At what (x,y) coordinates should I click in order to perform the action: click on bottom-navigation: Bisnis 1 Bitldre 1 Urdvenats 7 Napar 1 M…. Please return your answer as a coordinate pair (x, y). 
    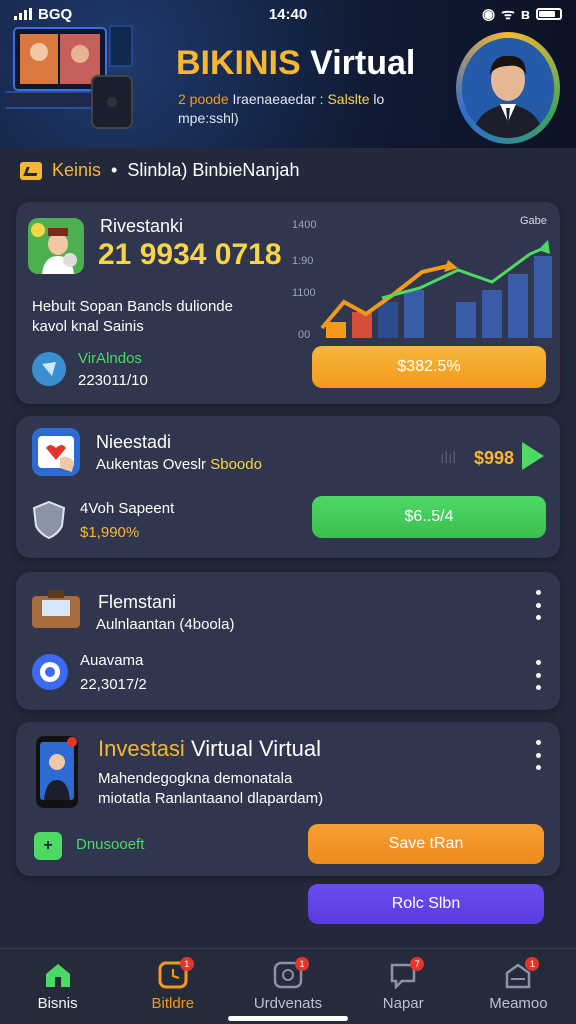
    Looking at the image, I should click on (288, 986).